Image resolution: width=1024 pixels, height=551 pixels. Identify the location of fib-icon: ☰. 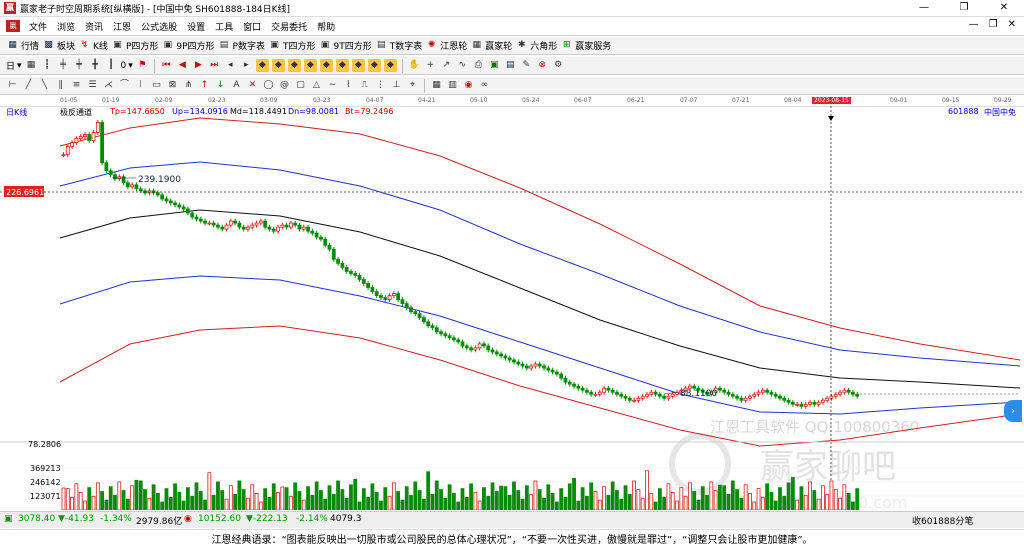
(92, 85).